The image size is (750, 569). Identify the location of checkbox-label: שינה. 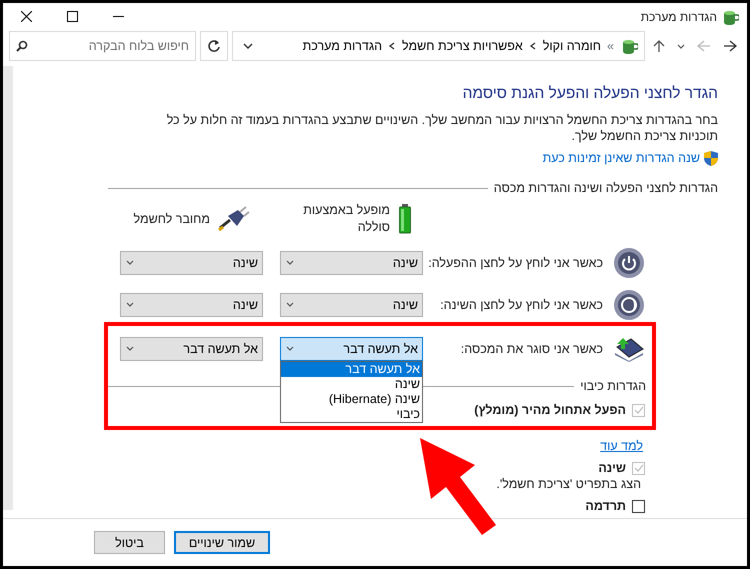
(612, 468).